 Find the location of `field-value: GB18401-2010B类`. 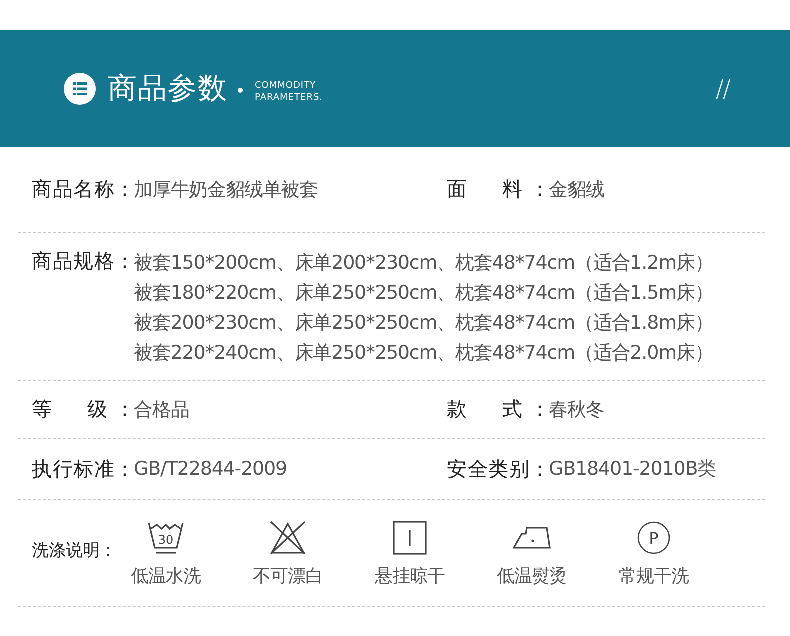

field-value: GB18401-2010B类 is located at coordinates (632, 469).